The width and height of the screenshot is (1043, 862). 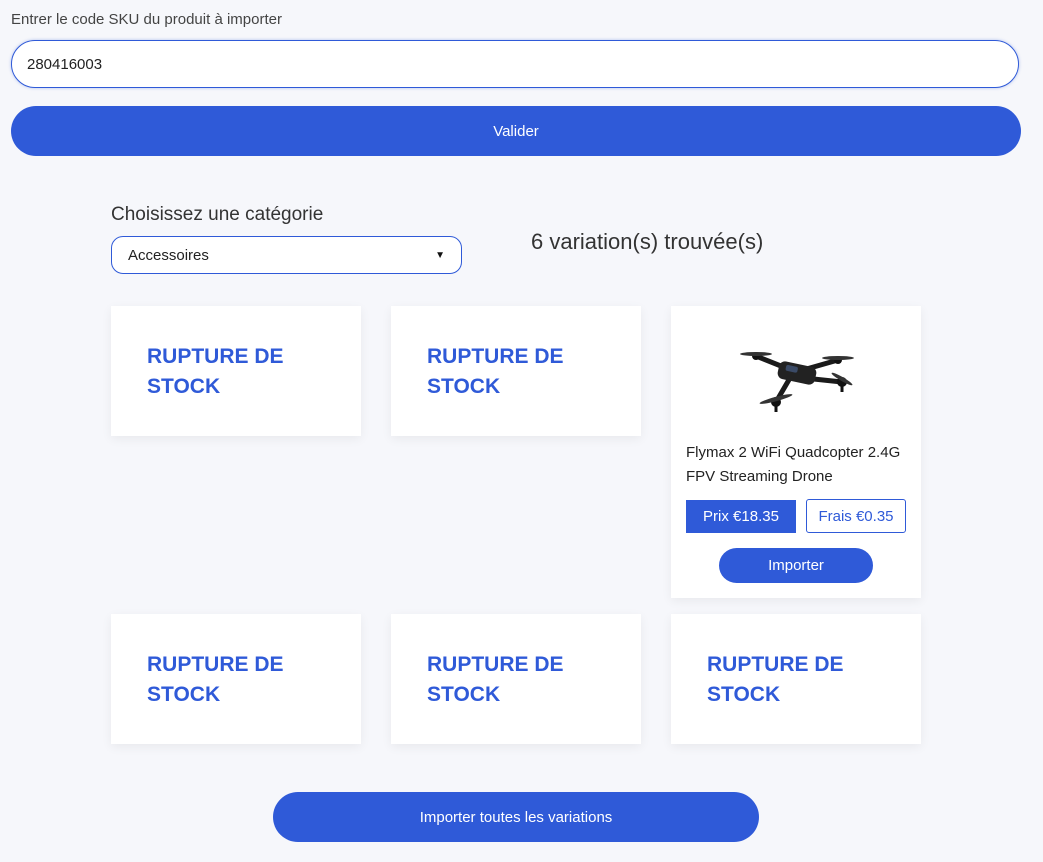 What do you see at coordinates (741, 516) in the screenshot?
I see `price-badge: Prix €18.35` at bounding box center [741, 516].